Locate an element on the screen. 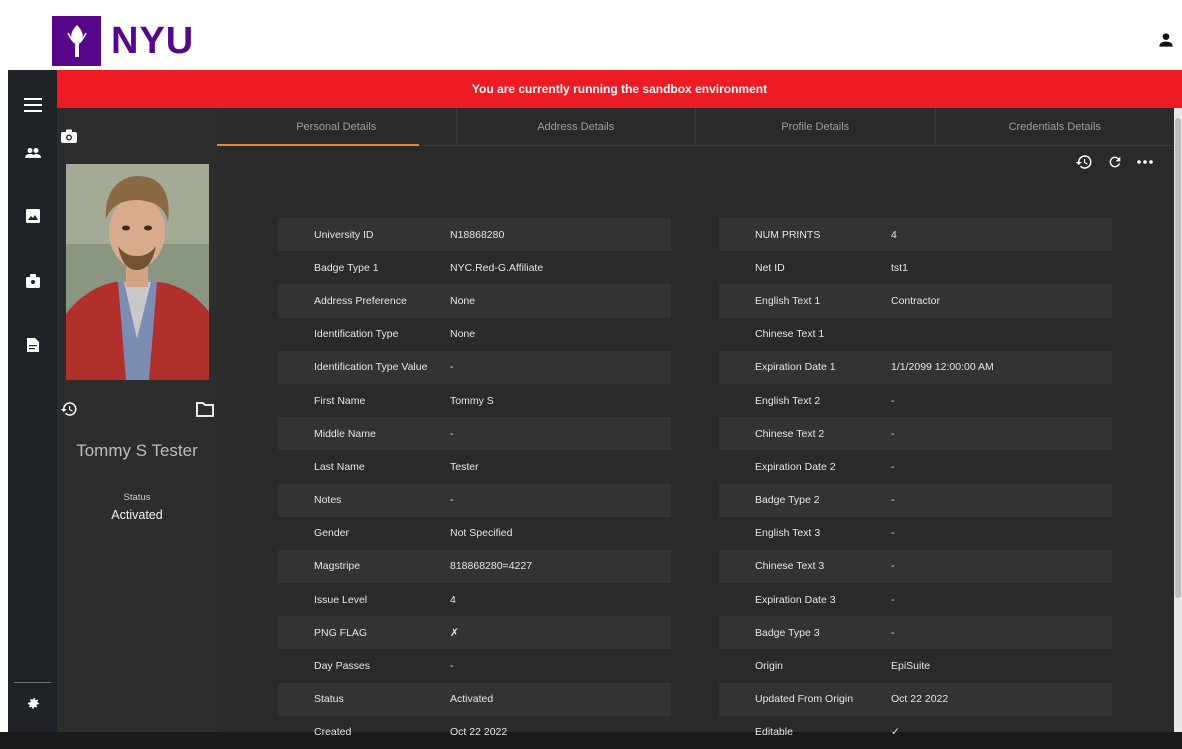 This screenshot has width=1182, height=749. field-label: Identification Type is located at coordinates (356, 334).